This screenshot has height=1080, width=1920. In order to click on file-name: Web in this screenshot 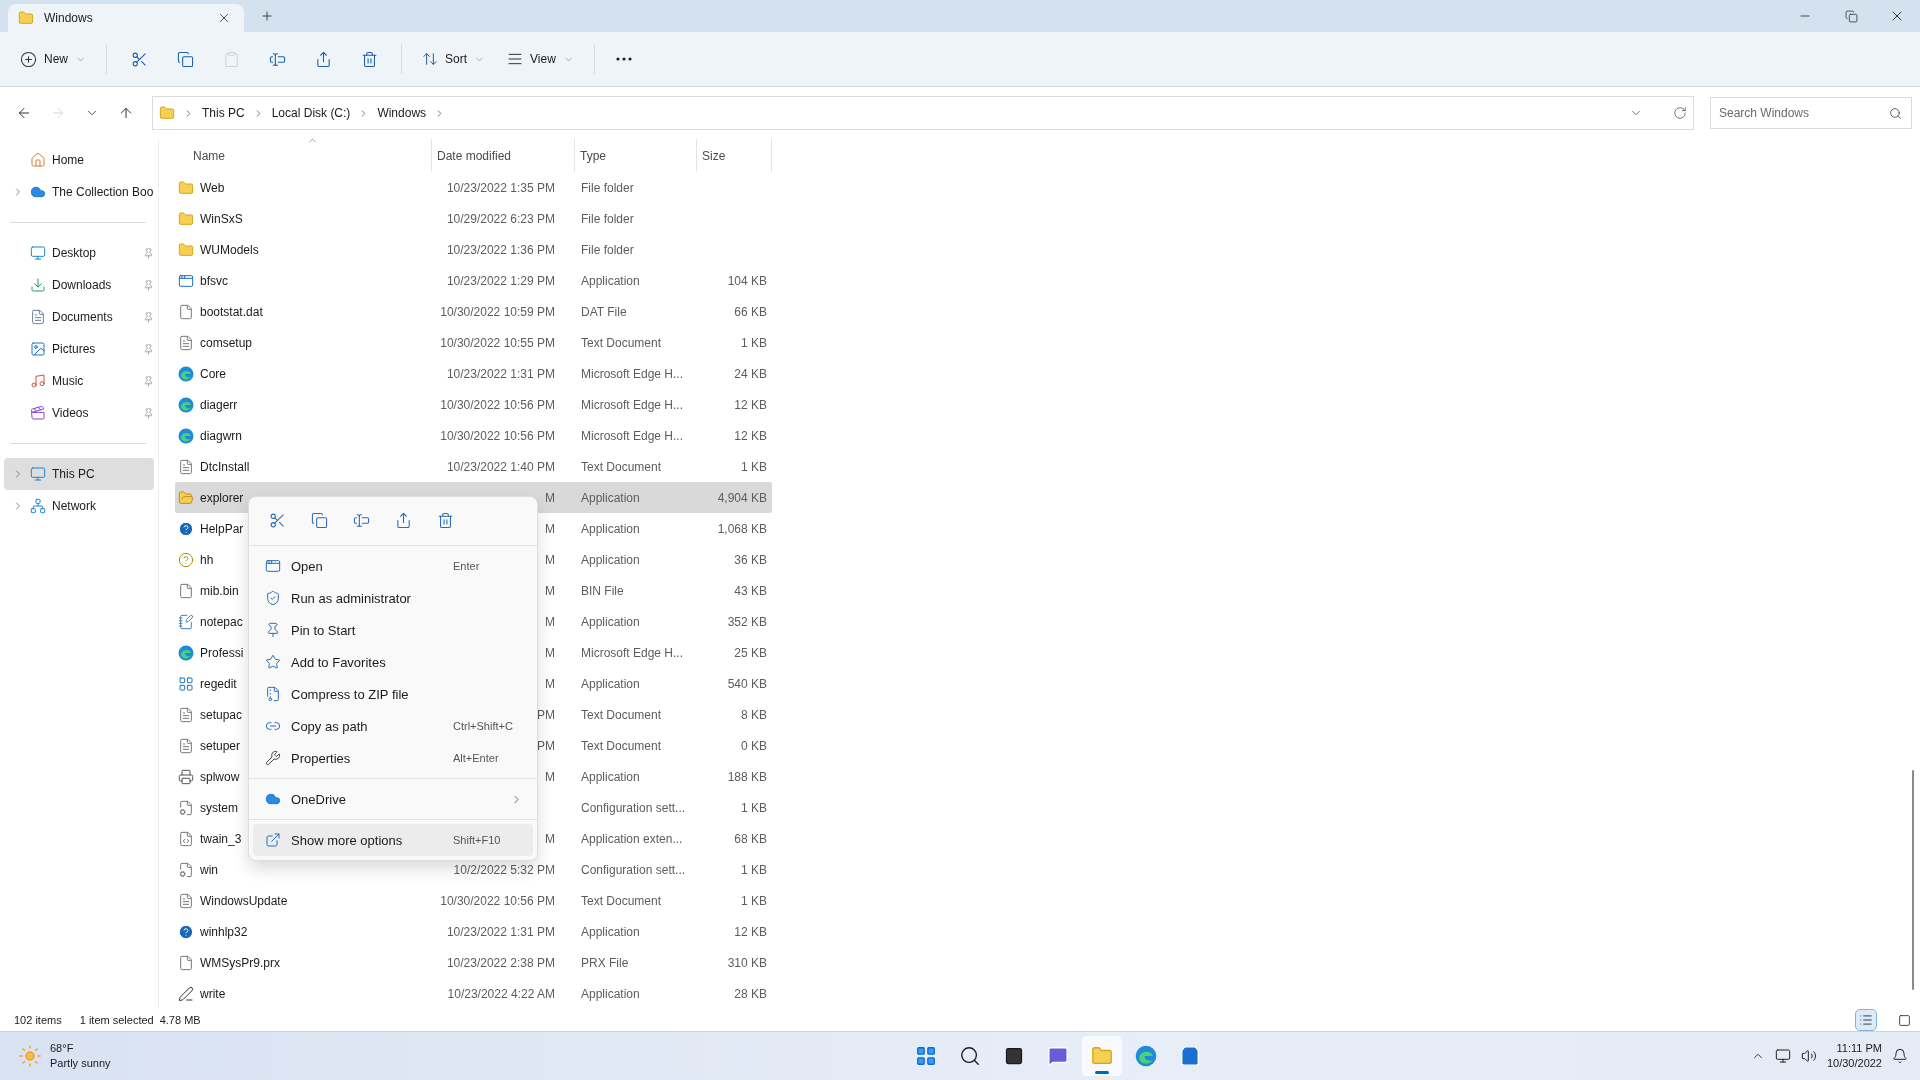, I will do `click(212, 187)`.